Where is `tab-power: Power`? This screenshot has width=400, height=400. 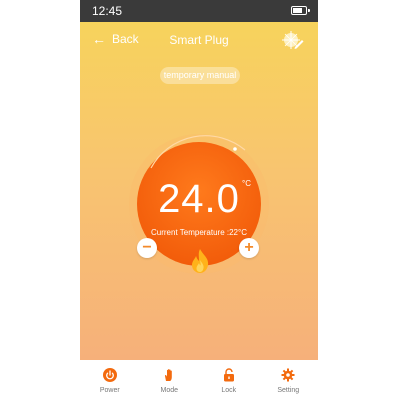 tab-power: Power is located at coordinates (110, 380).